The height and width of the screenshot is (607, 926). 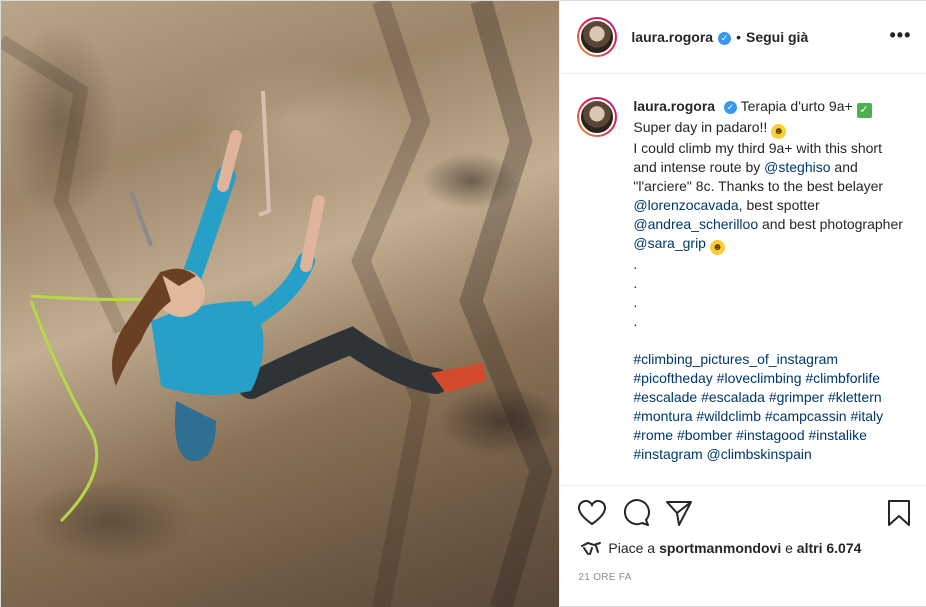 What do you see at coordinates (685, 205) in the screenshot?
I see `mention-lorenzocavada: @lorenzocavada` at bounding box center [685, 205].